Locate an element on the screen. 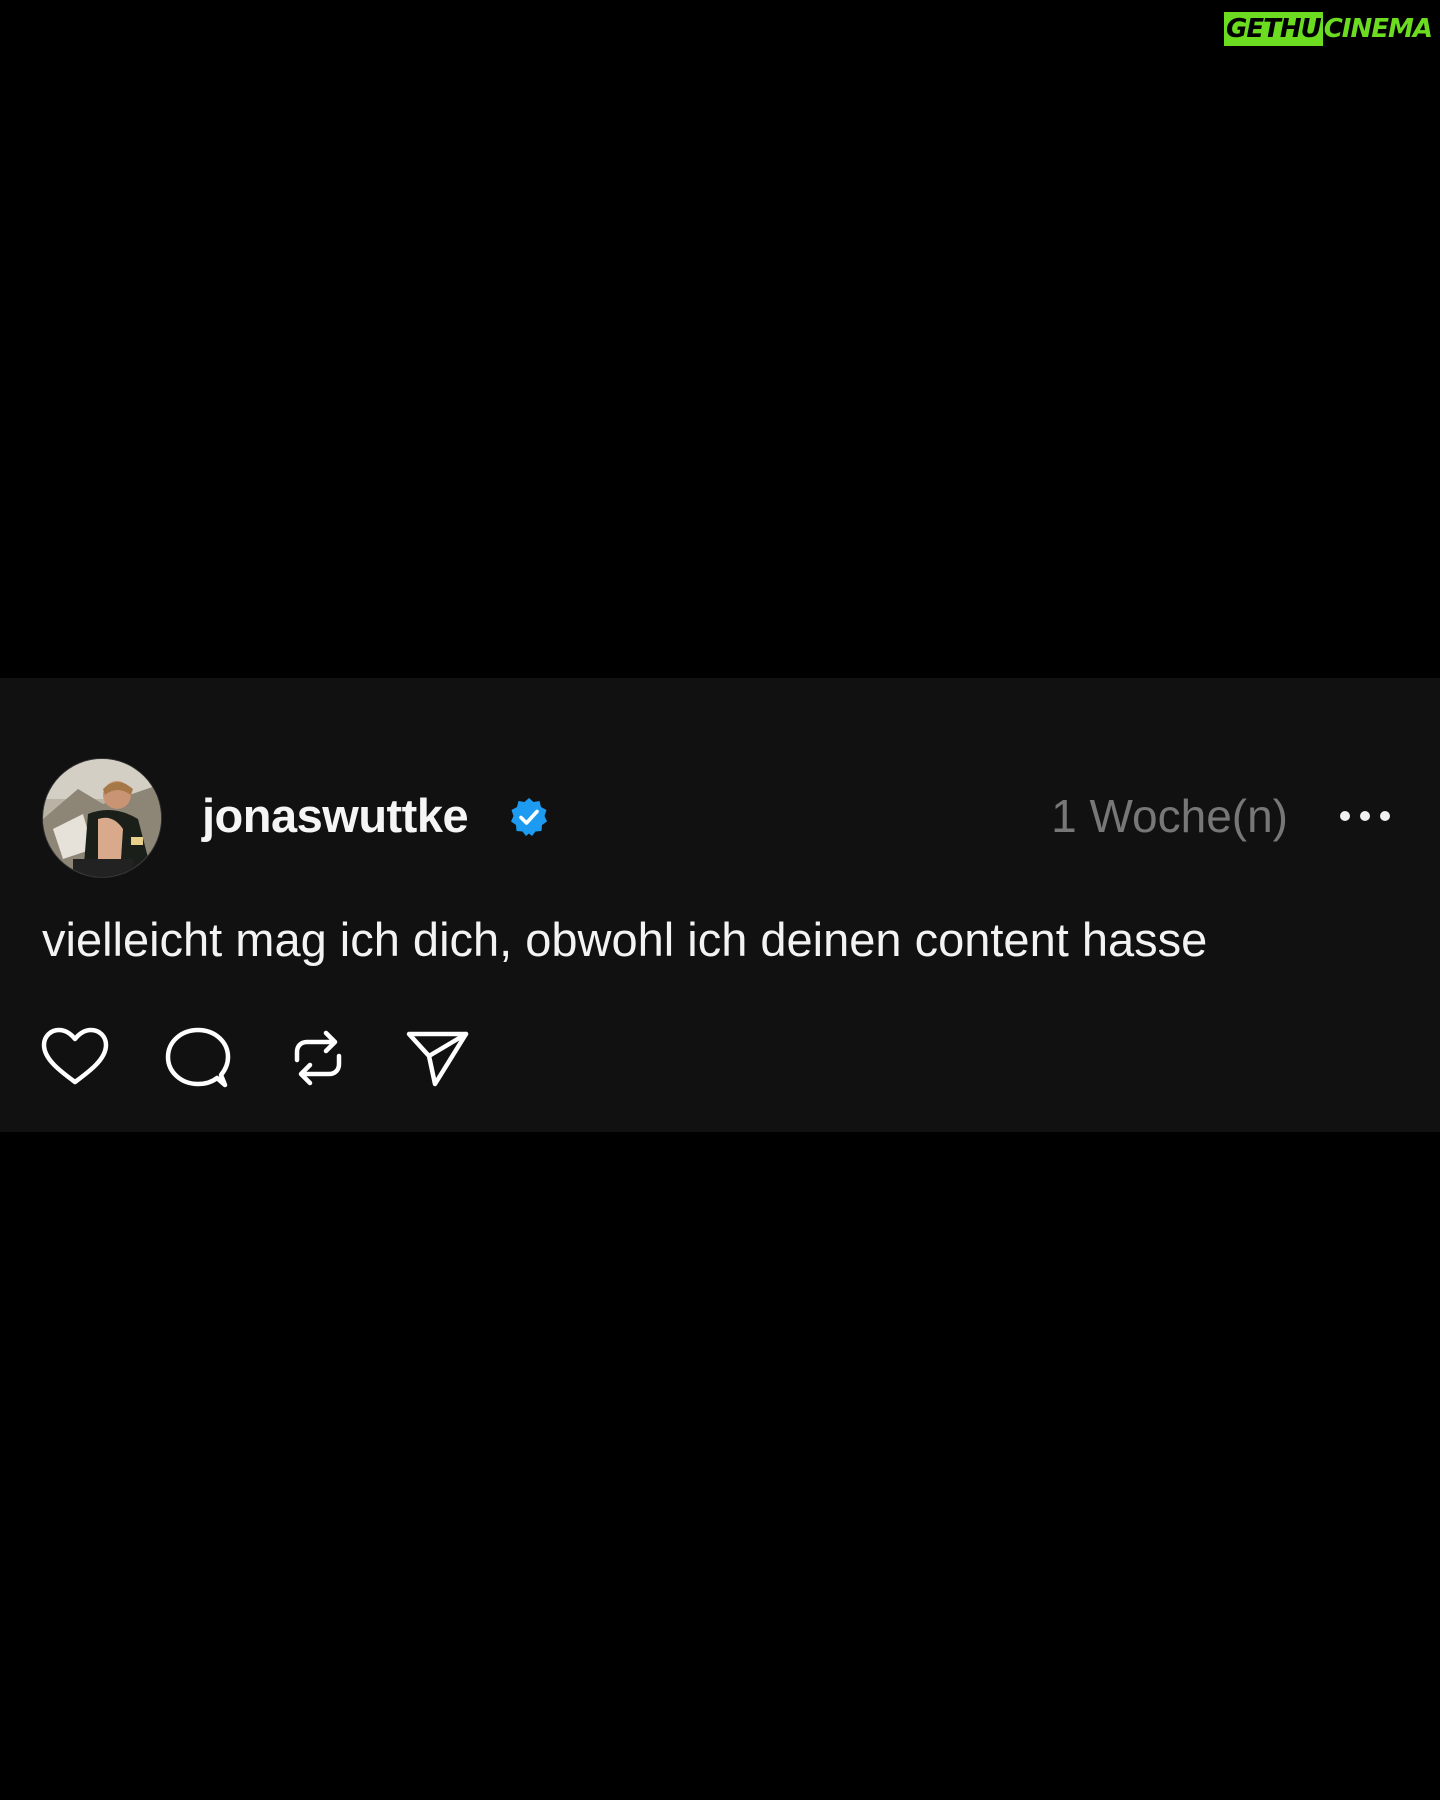 This screenshot has height=1800, width=1440. username-link: jonaswuttke is located at coordinates (335, 816).